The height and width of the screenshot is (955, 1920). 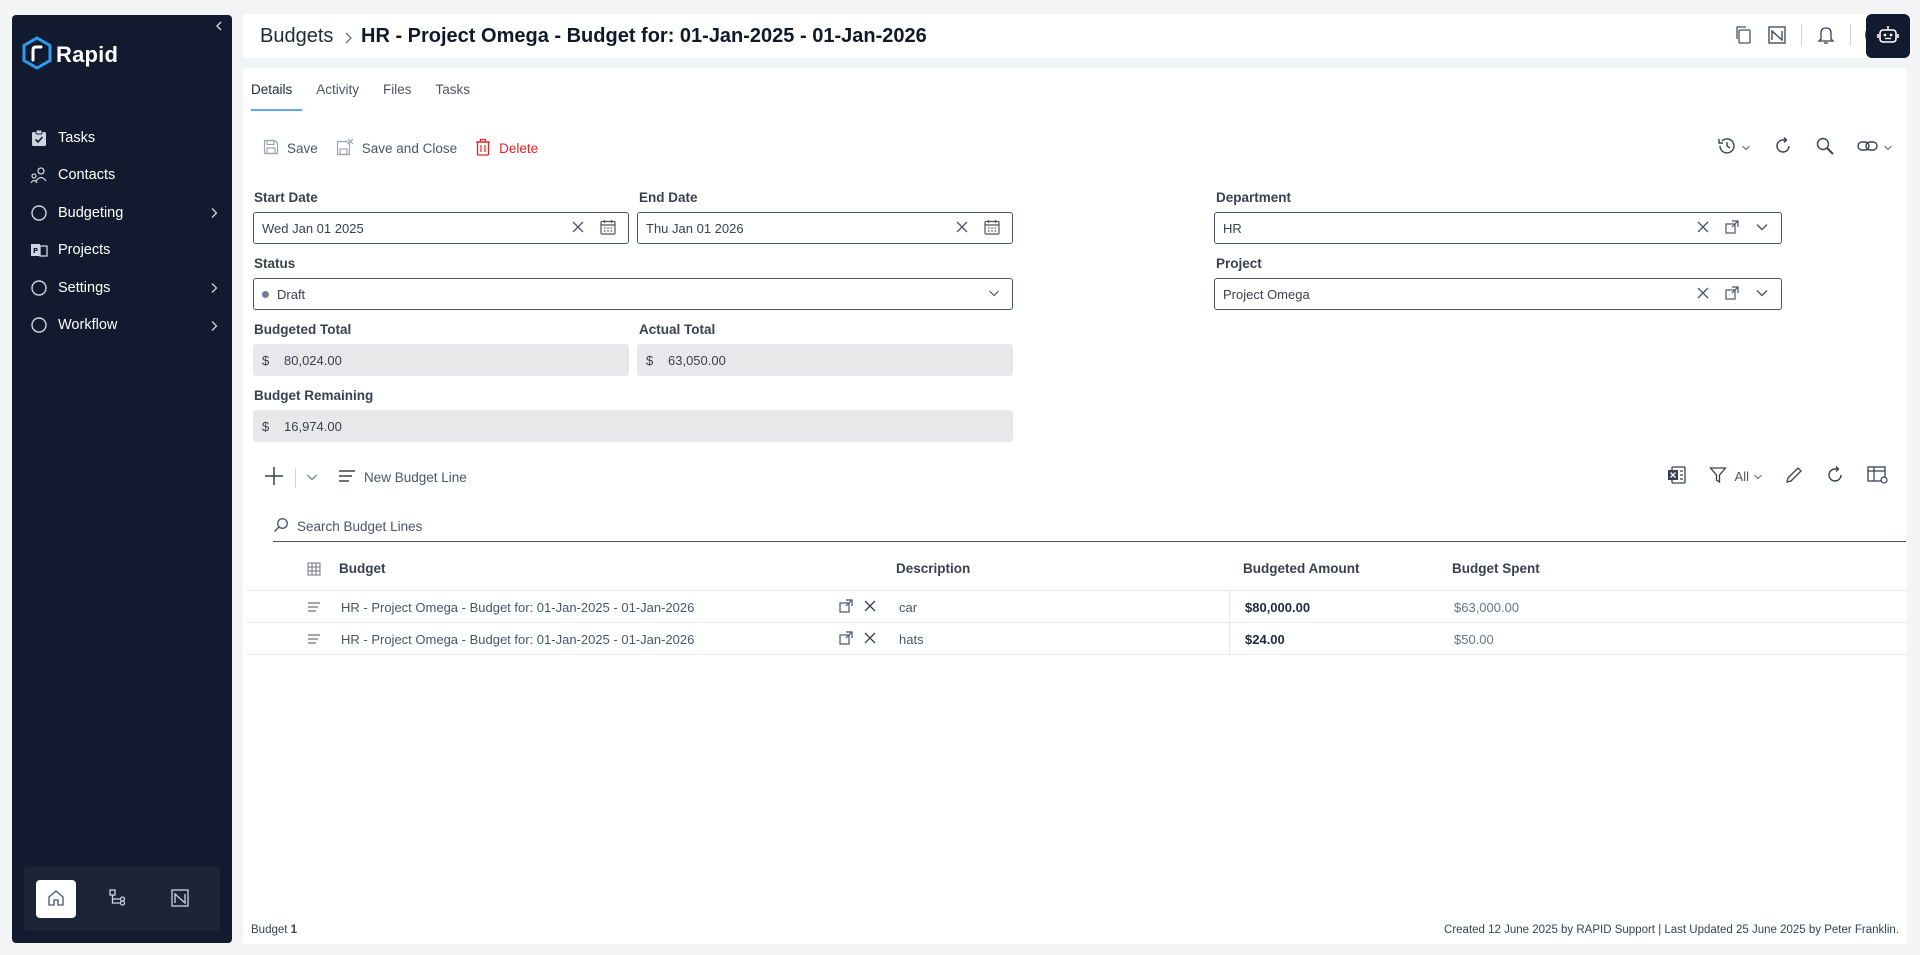 What do you see at coordinates (347, 477) in the screenshot?
I see `lines-icon` at bounding box center [347, 477].